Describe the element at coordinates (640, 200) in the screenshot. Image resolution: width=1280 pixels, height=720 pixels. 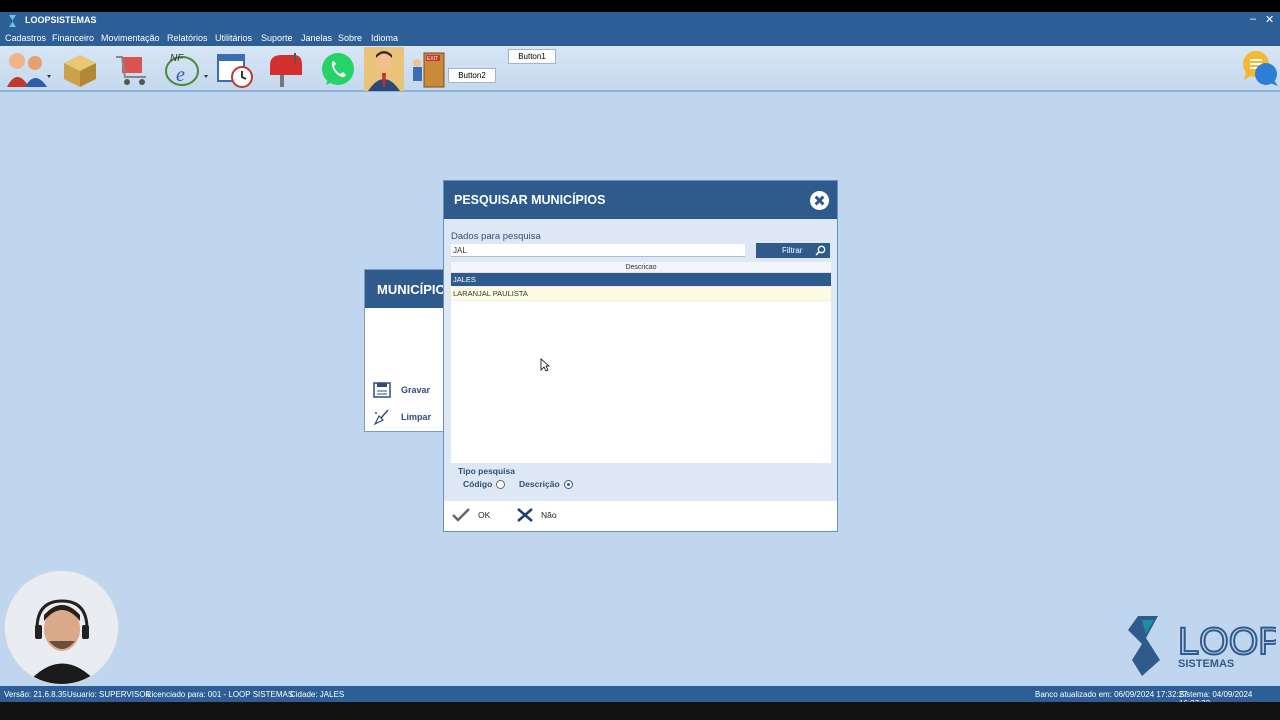
I see `dialog-header: PESQUISAR MUNICÍPIOS` at that location.